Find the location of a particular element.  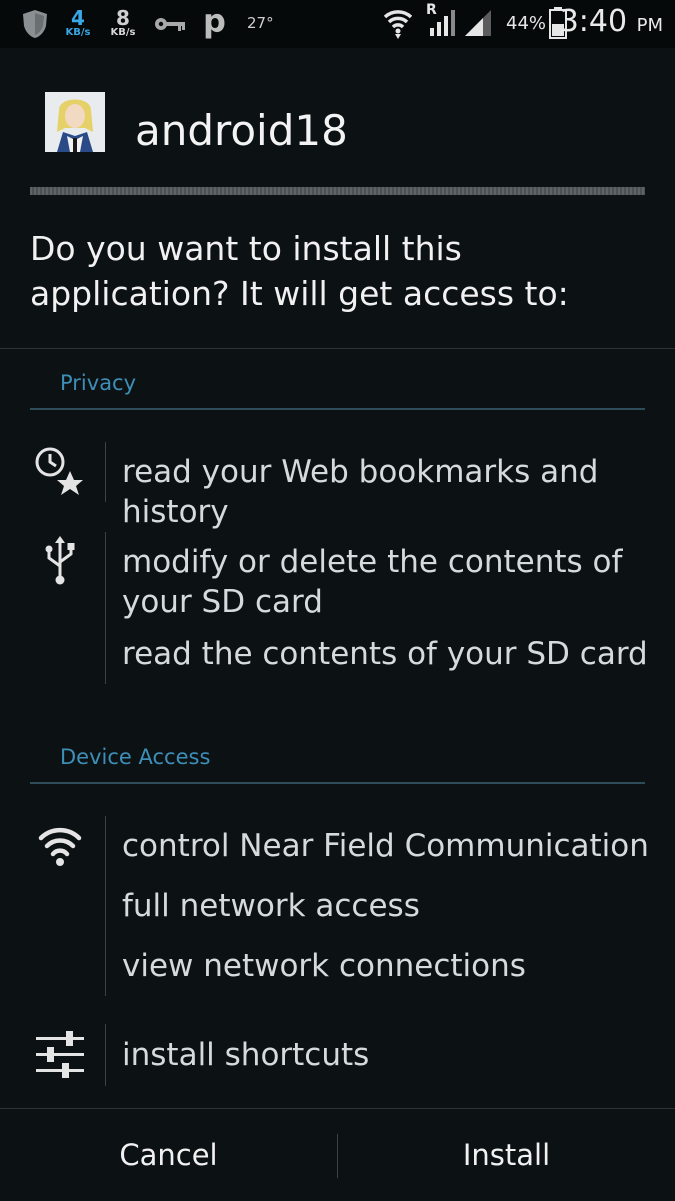

p-notification-icon: p is located at coordinates (214, 21).